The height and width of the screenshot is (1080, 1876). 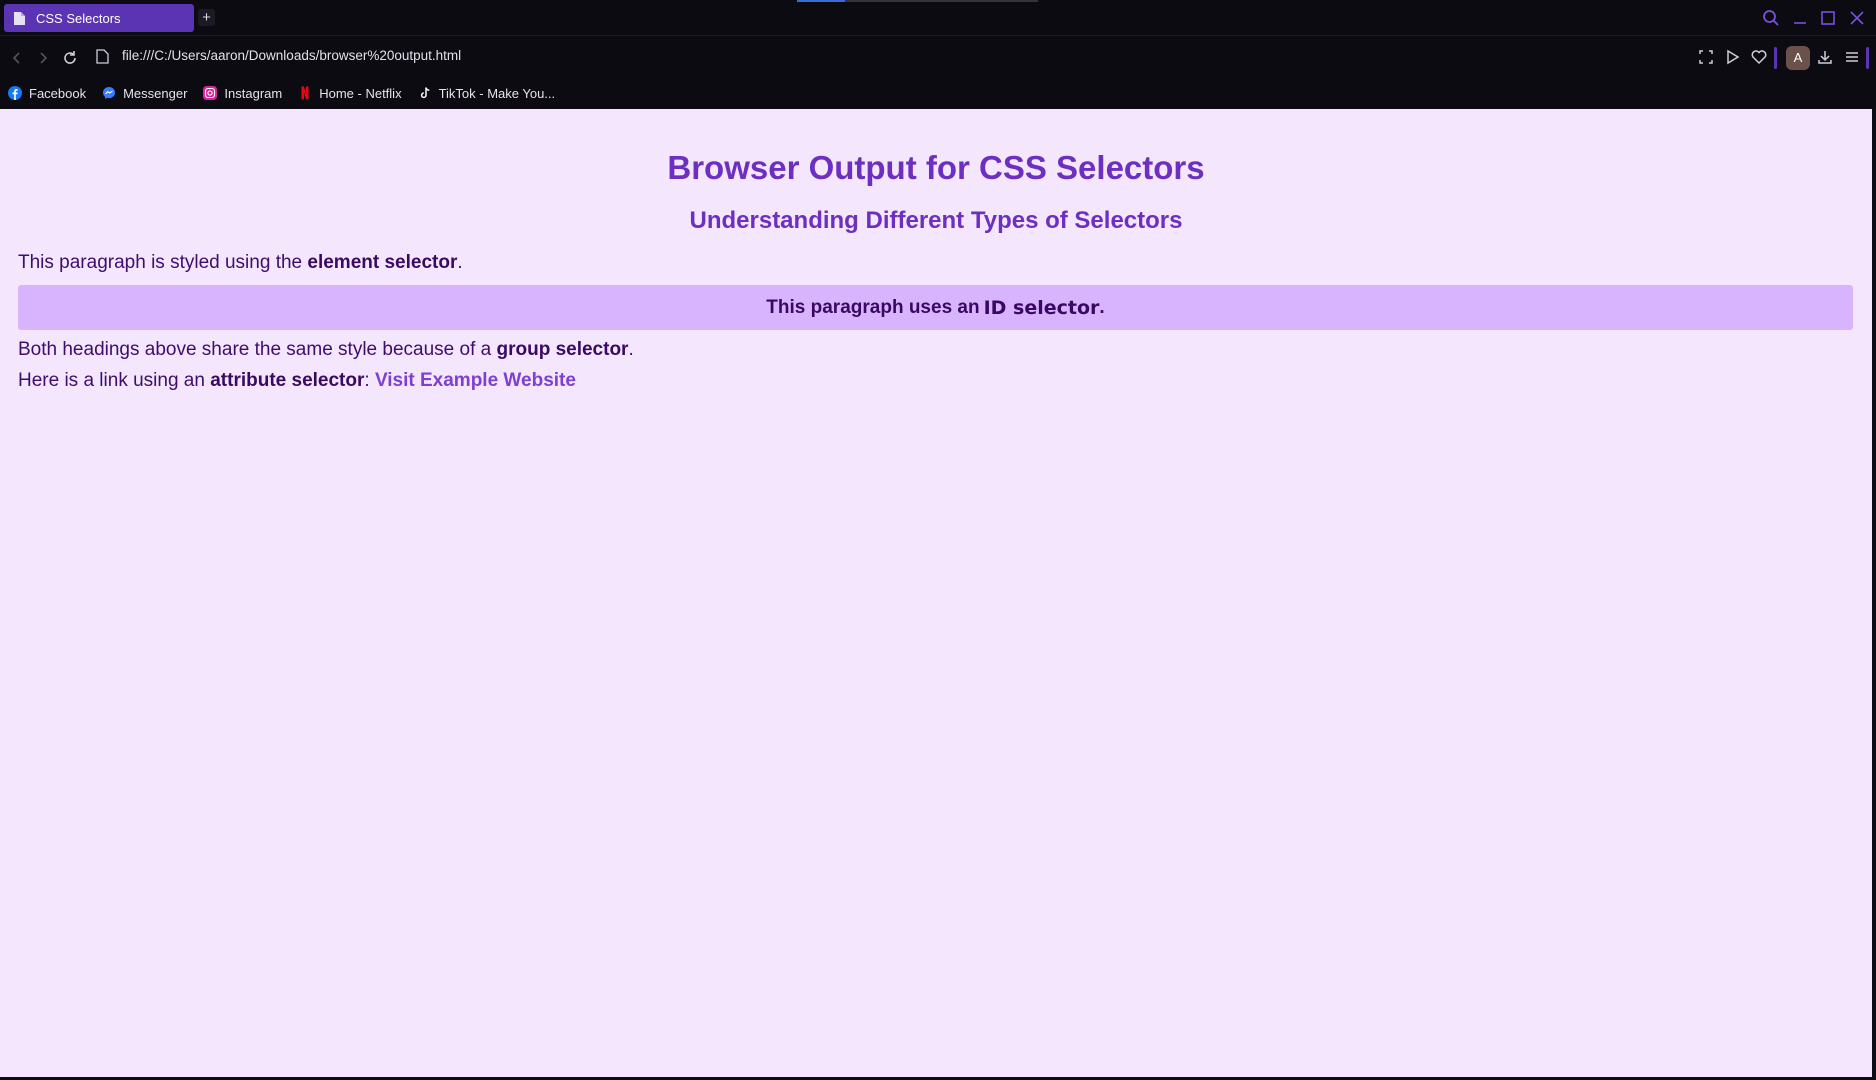 I want to click on paragraph-bold: group selector, so click(x=562, y=349).